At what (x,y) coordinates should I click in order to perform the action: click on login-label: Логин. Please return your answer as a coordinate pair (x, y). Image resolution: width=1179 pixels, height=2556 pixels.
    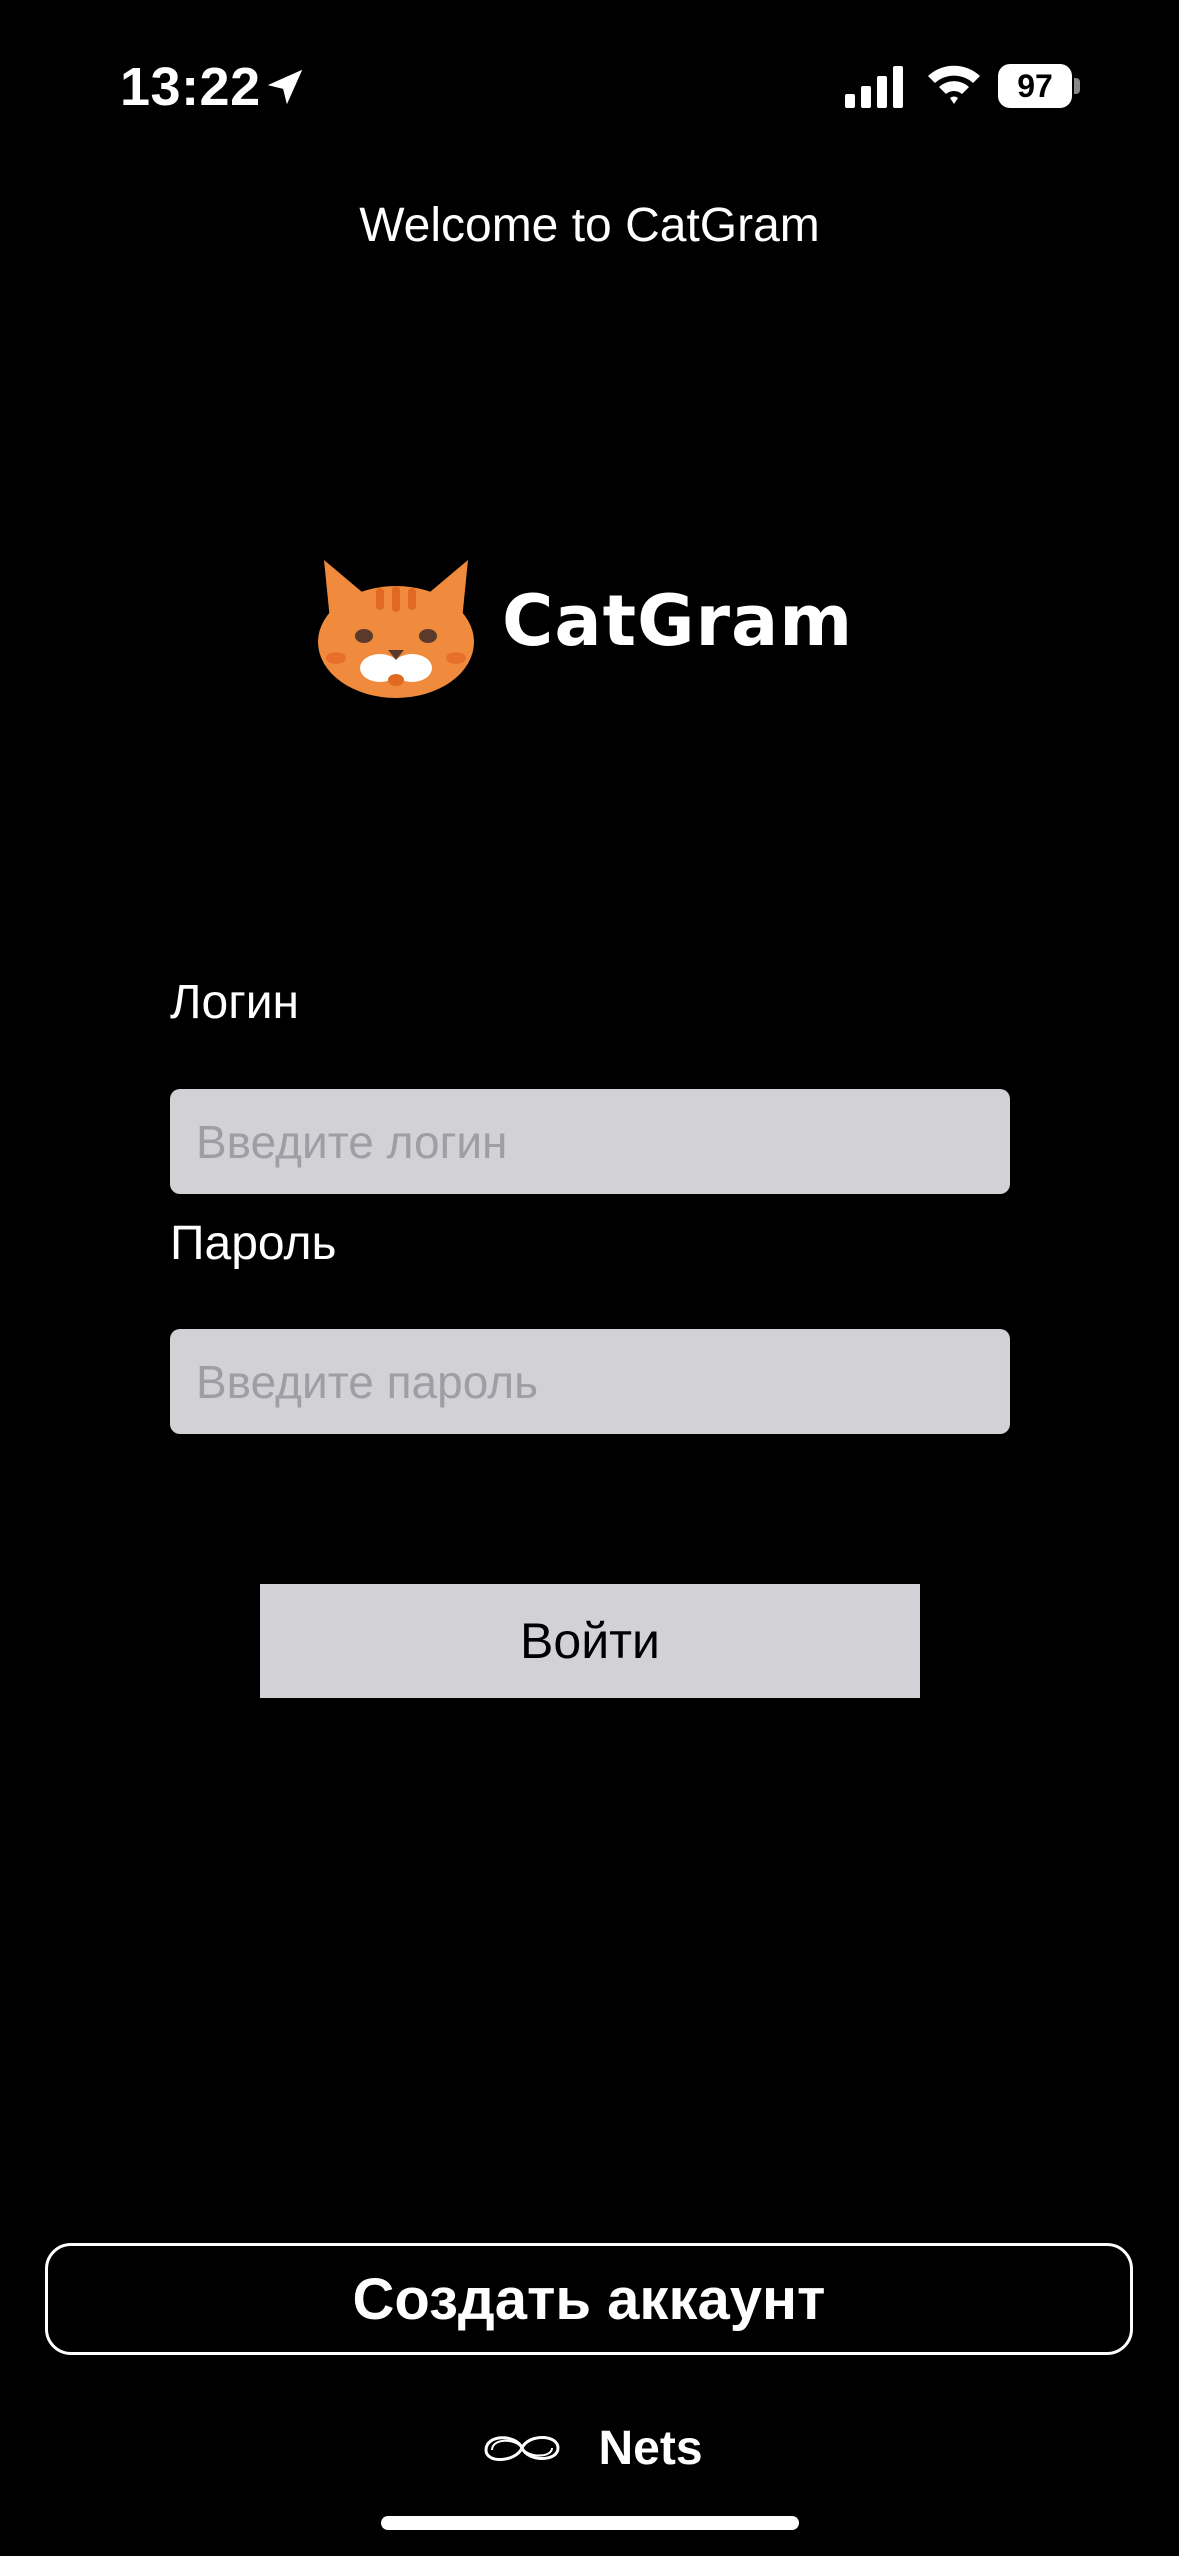
    Looking at the image, I should click on (235, 1002).